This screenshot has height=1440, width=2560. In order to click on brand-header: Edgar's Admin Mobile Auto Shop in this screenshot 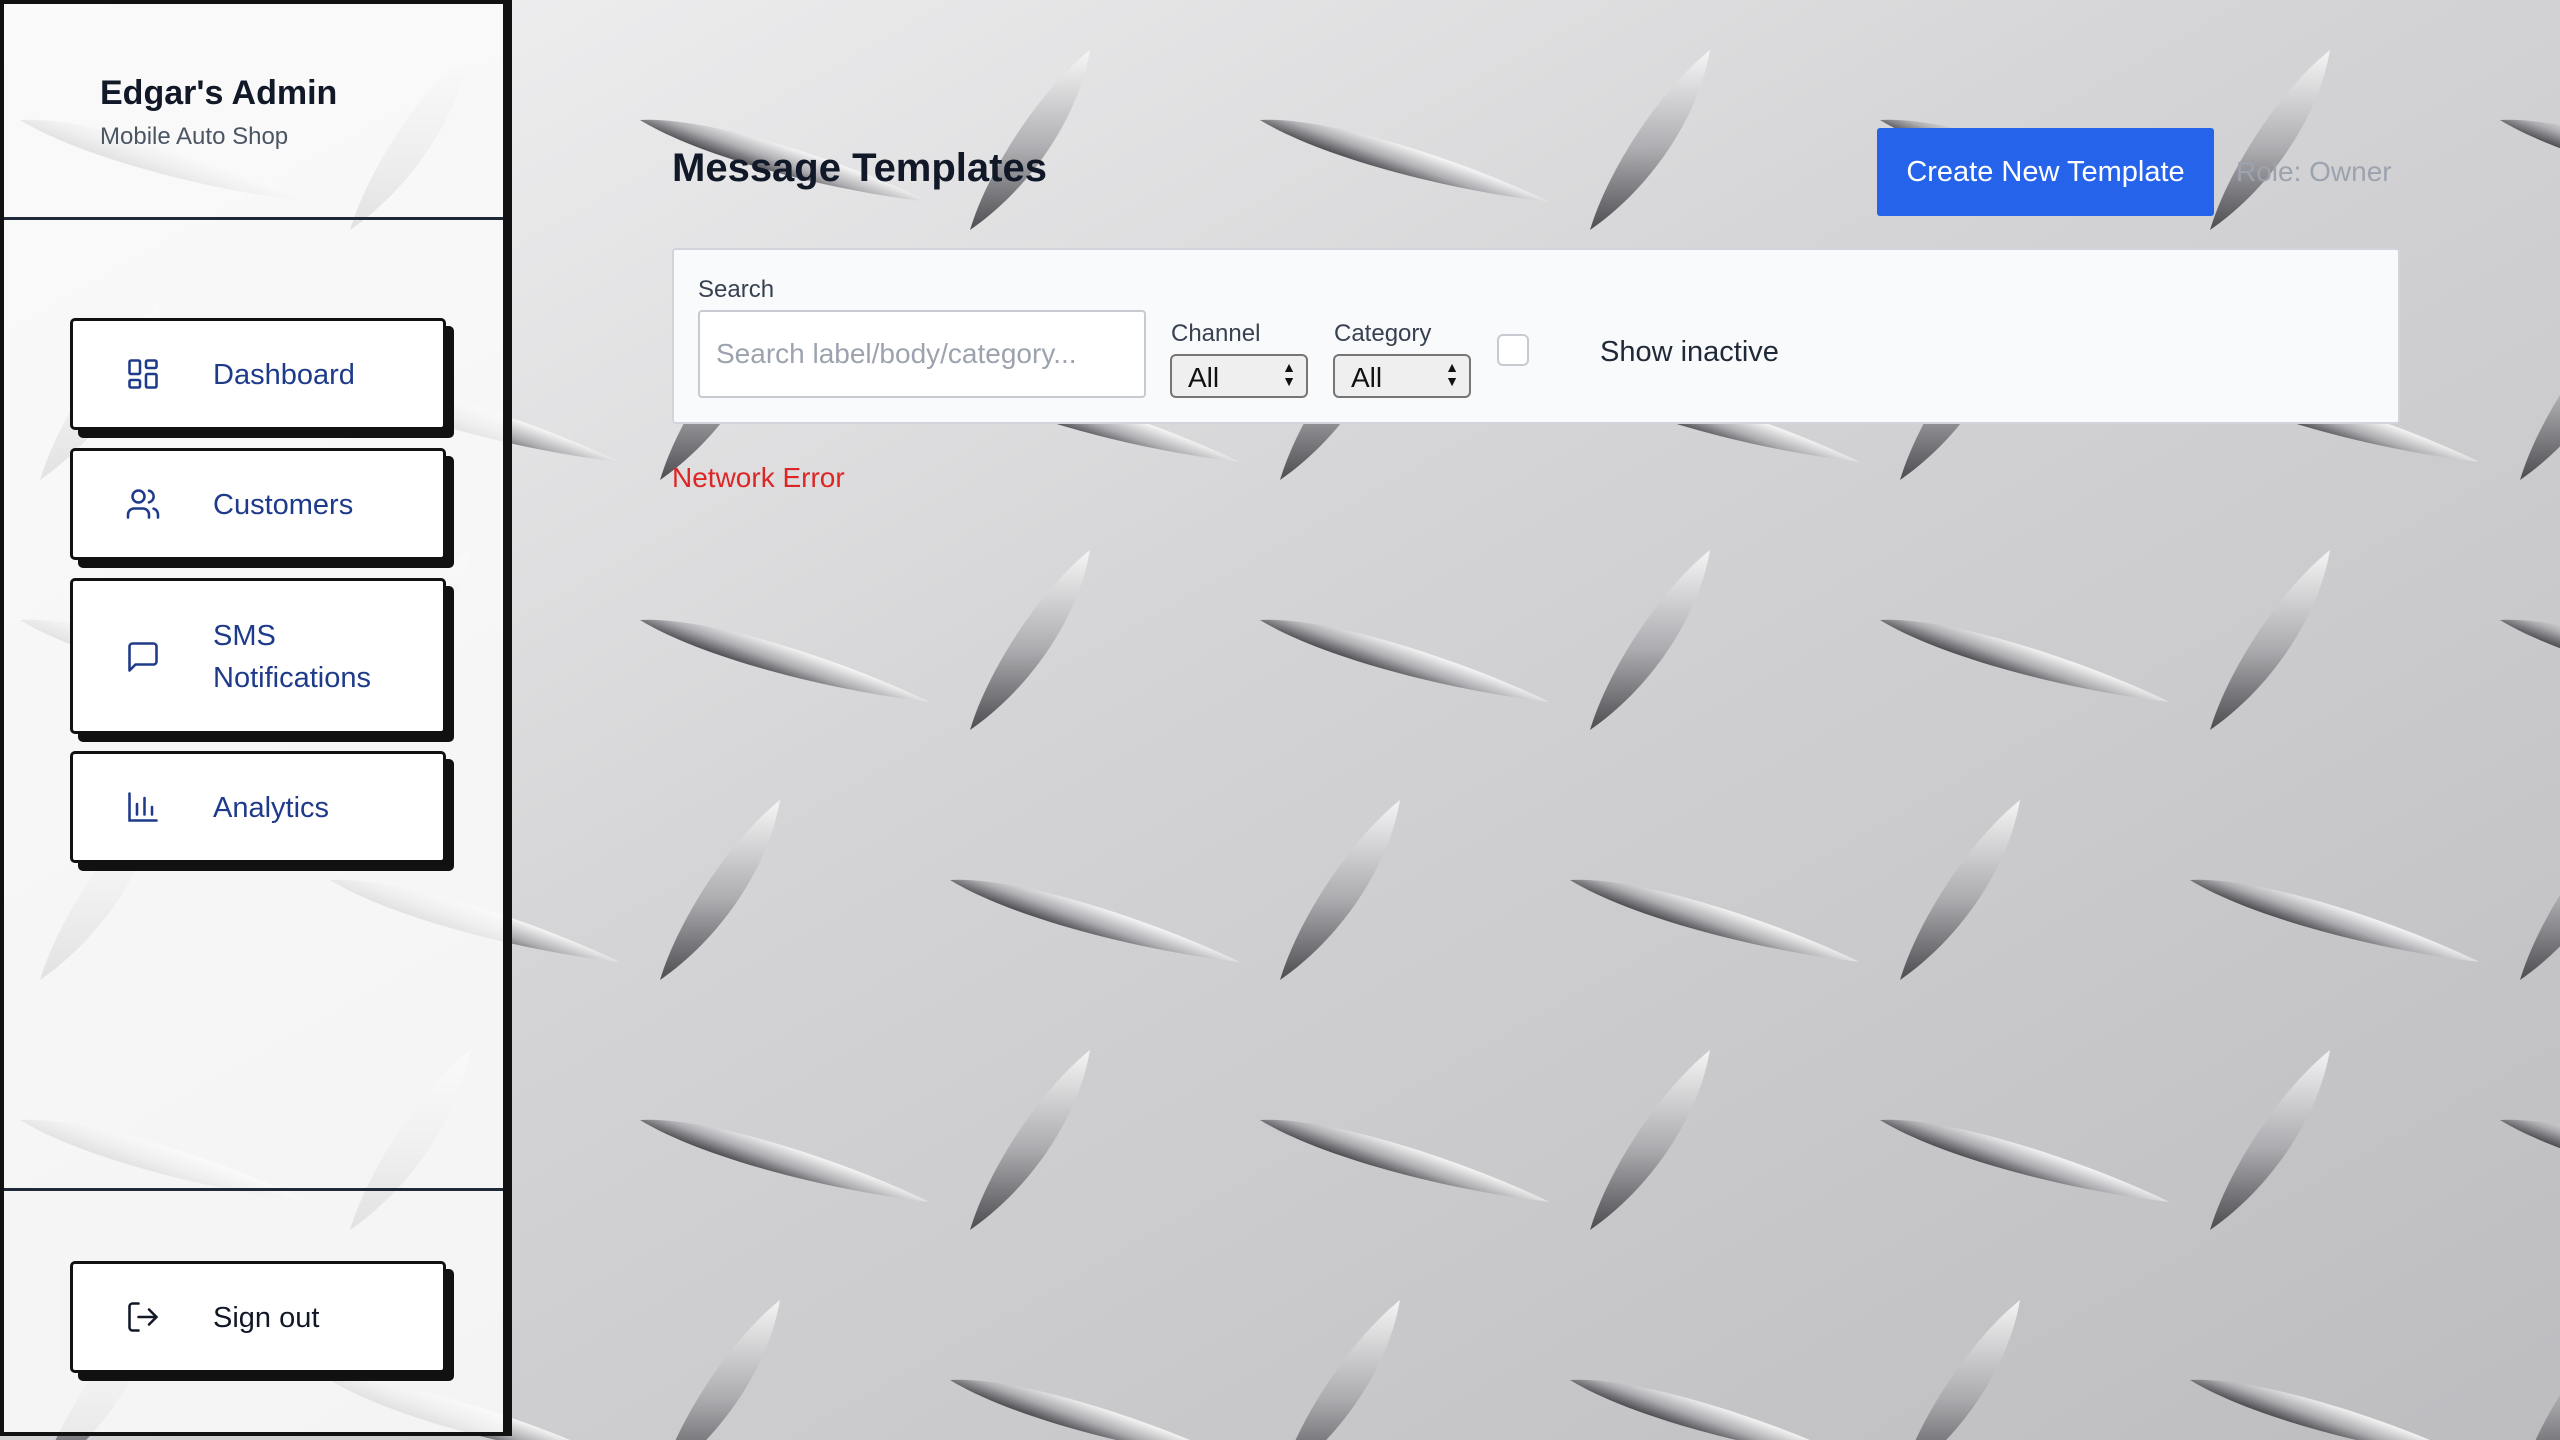, I will do `click(253, 112)`.